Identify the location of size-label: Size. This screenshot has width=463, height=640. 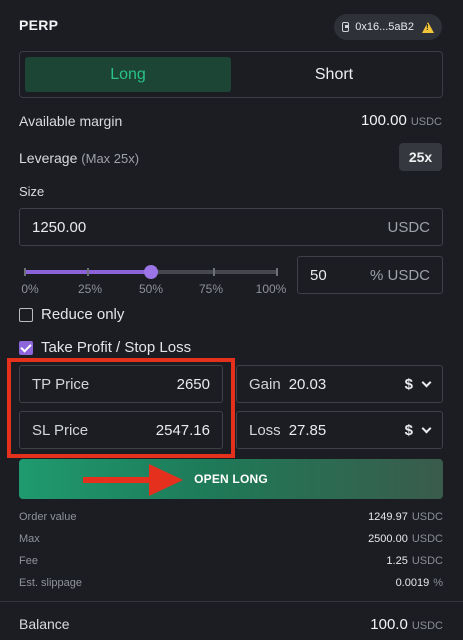
(32, 191).